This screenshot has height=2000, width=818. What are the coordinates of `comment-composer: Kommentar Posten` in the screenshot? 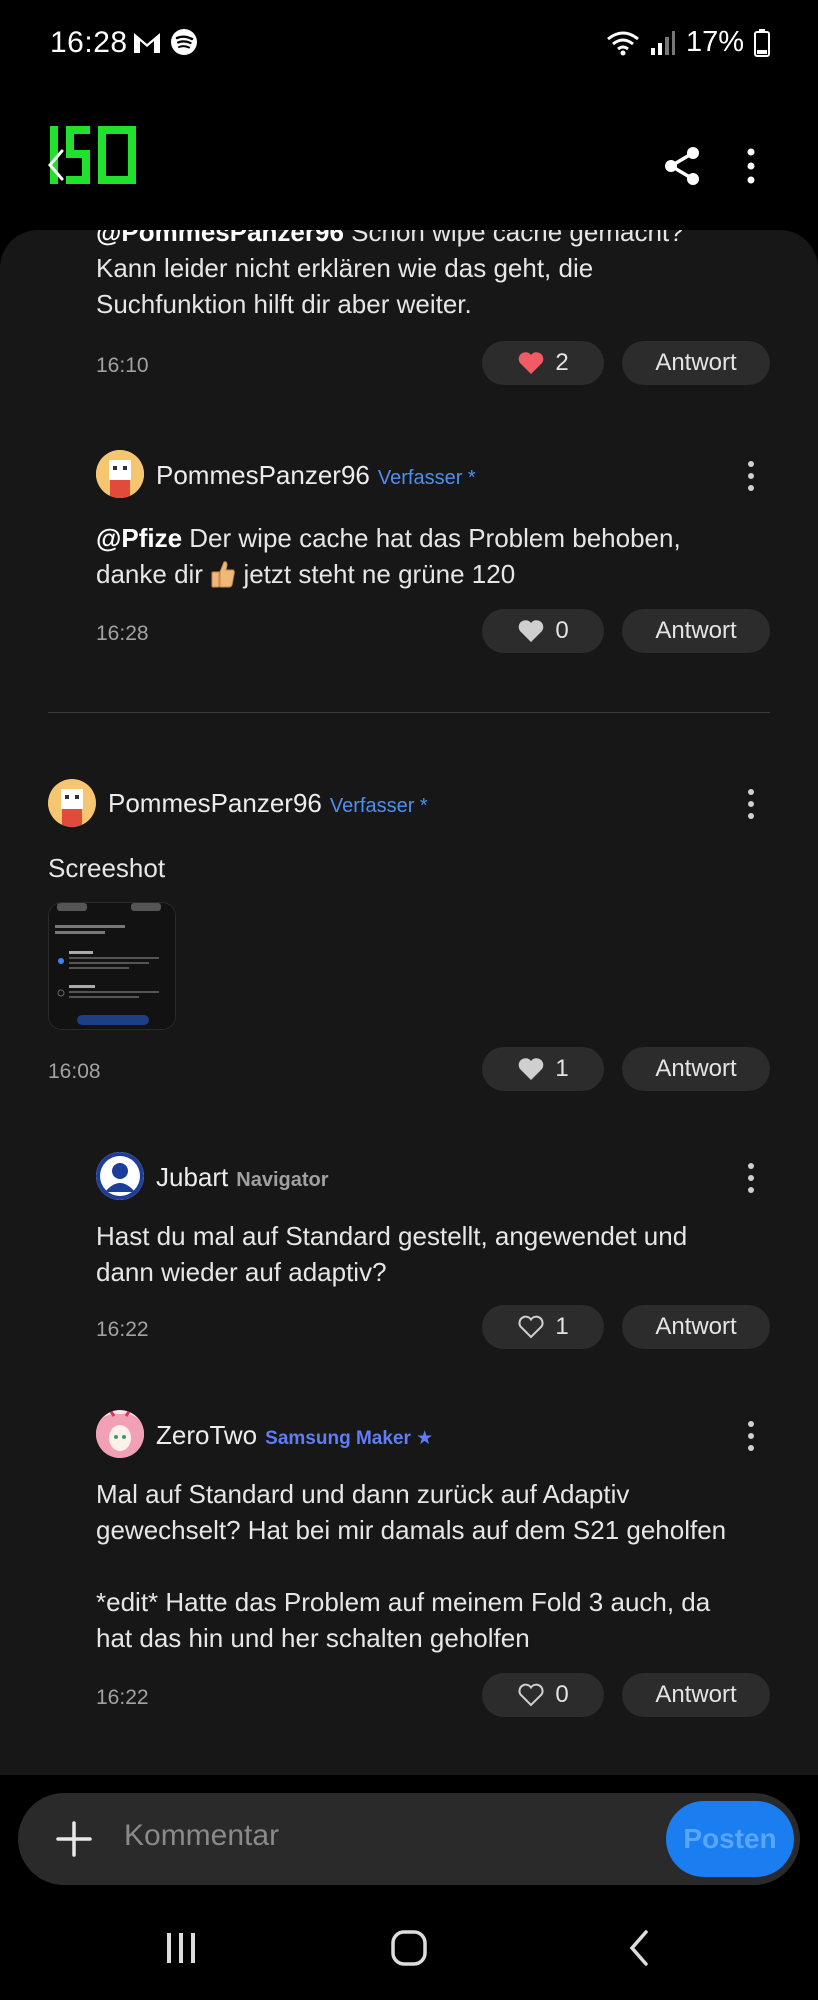 It's located at (409, 1839).